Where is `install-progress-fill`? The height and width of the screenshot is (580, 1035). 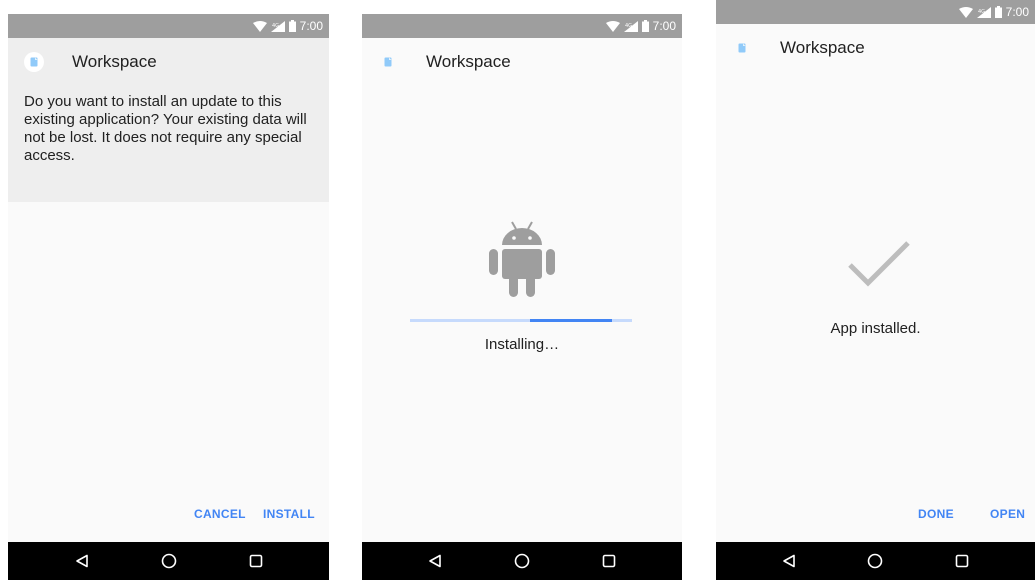 install-progress-fill is located at coordinates (570, 320).